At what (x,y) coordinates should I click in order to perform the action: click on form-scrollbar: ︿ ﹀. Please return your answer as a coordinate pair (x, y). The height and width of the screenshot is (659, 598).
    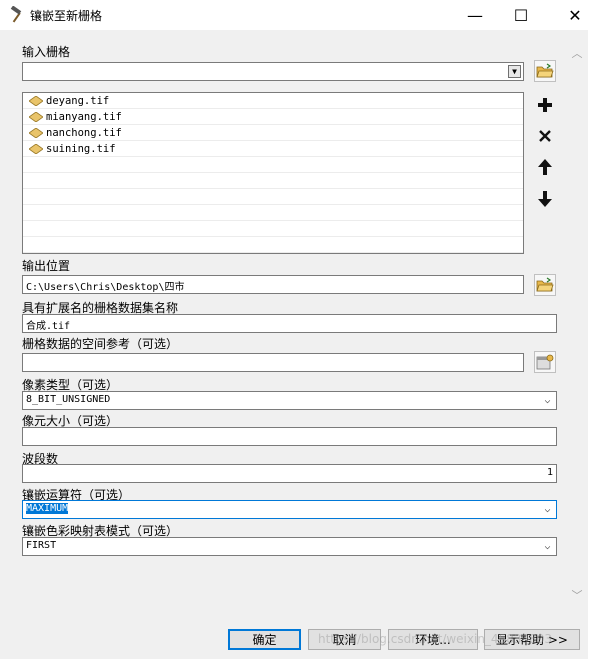
    Looking at the image, I should click on (577, 325).